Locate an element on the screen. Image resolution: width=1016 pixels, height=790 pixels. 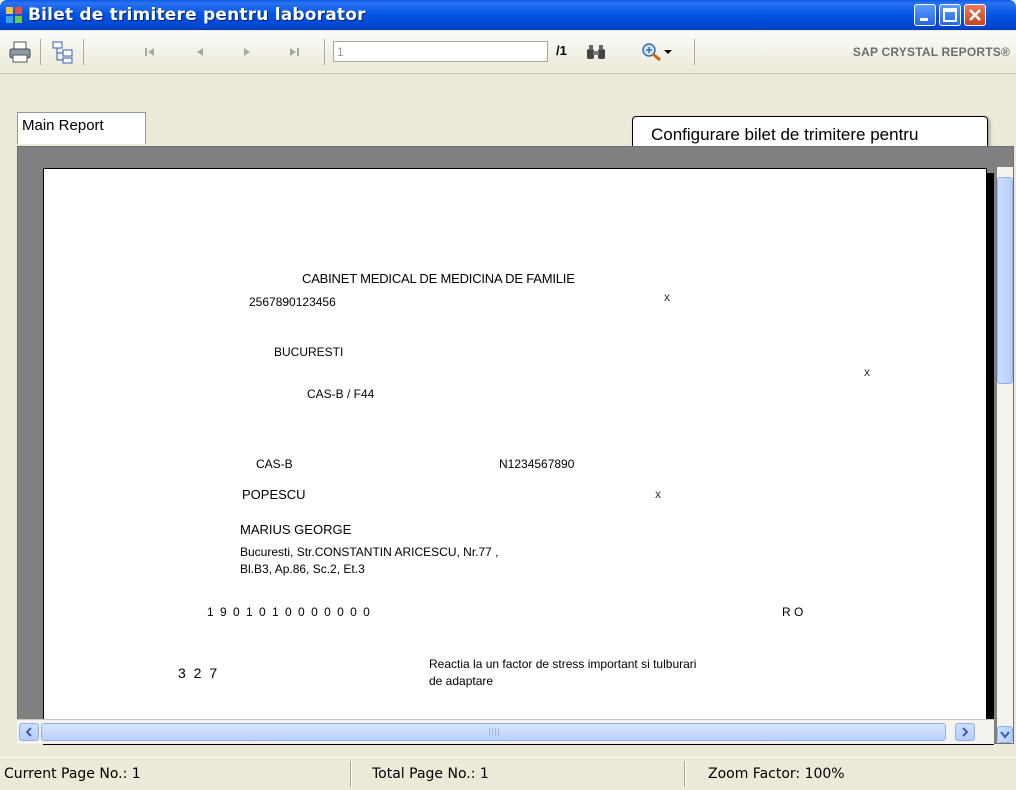
scroll-left-button is located at coordinates (29, 732).